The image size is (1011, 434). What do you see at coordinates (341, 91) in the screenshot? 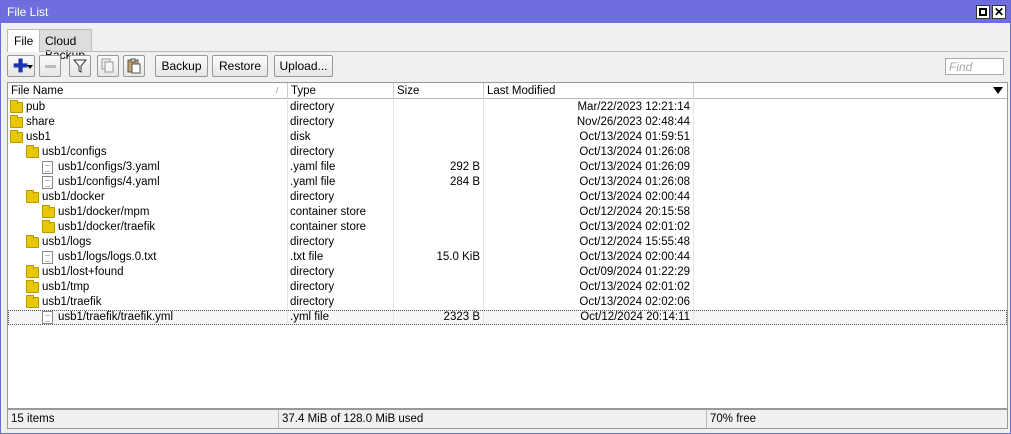
I see `column-header-type: Type` at bounding box center [341, 91].